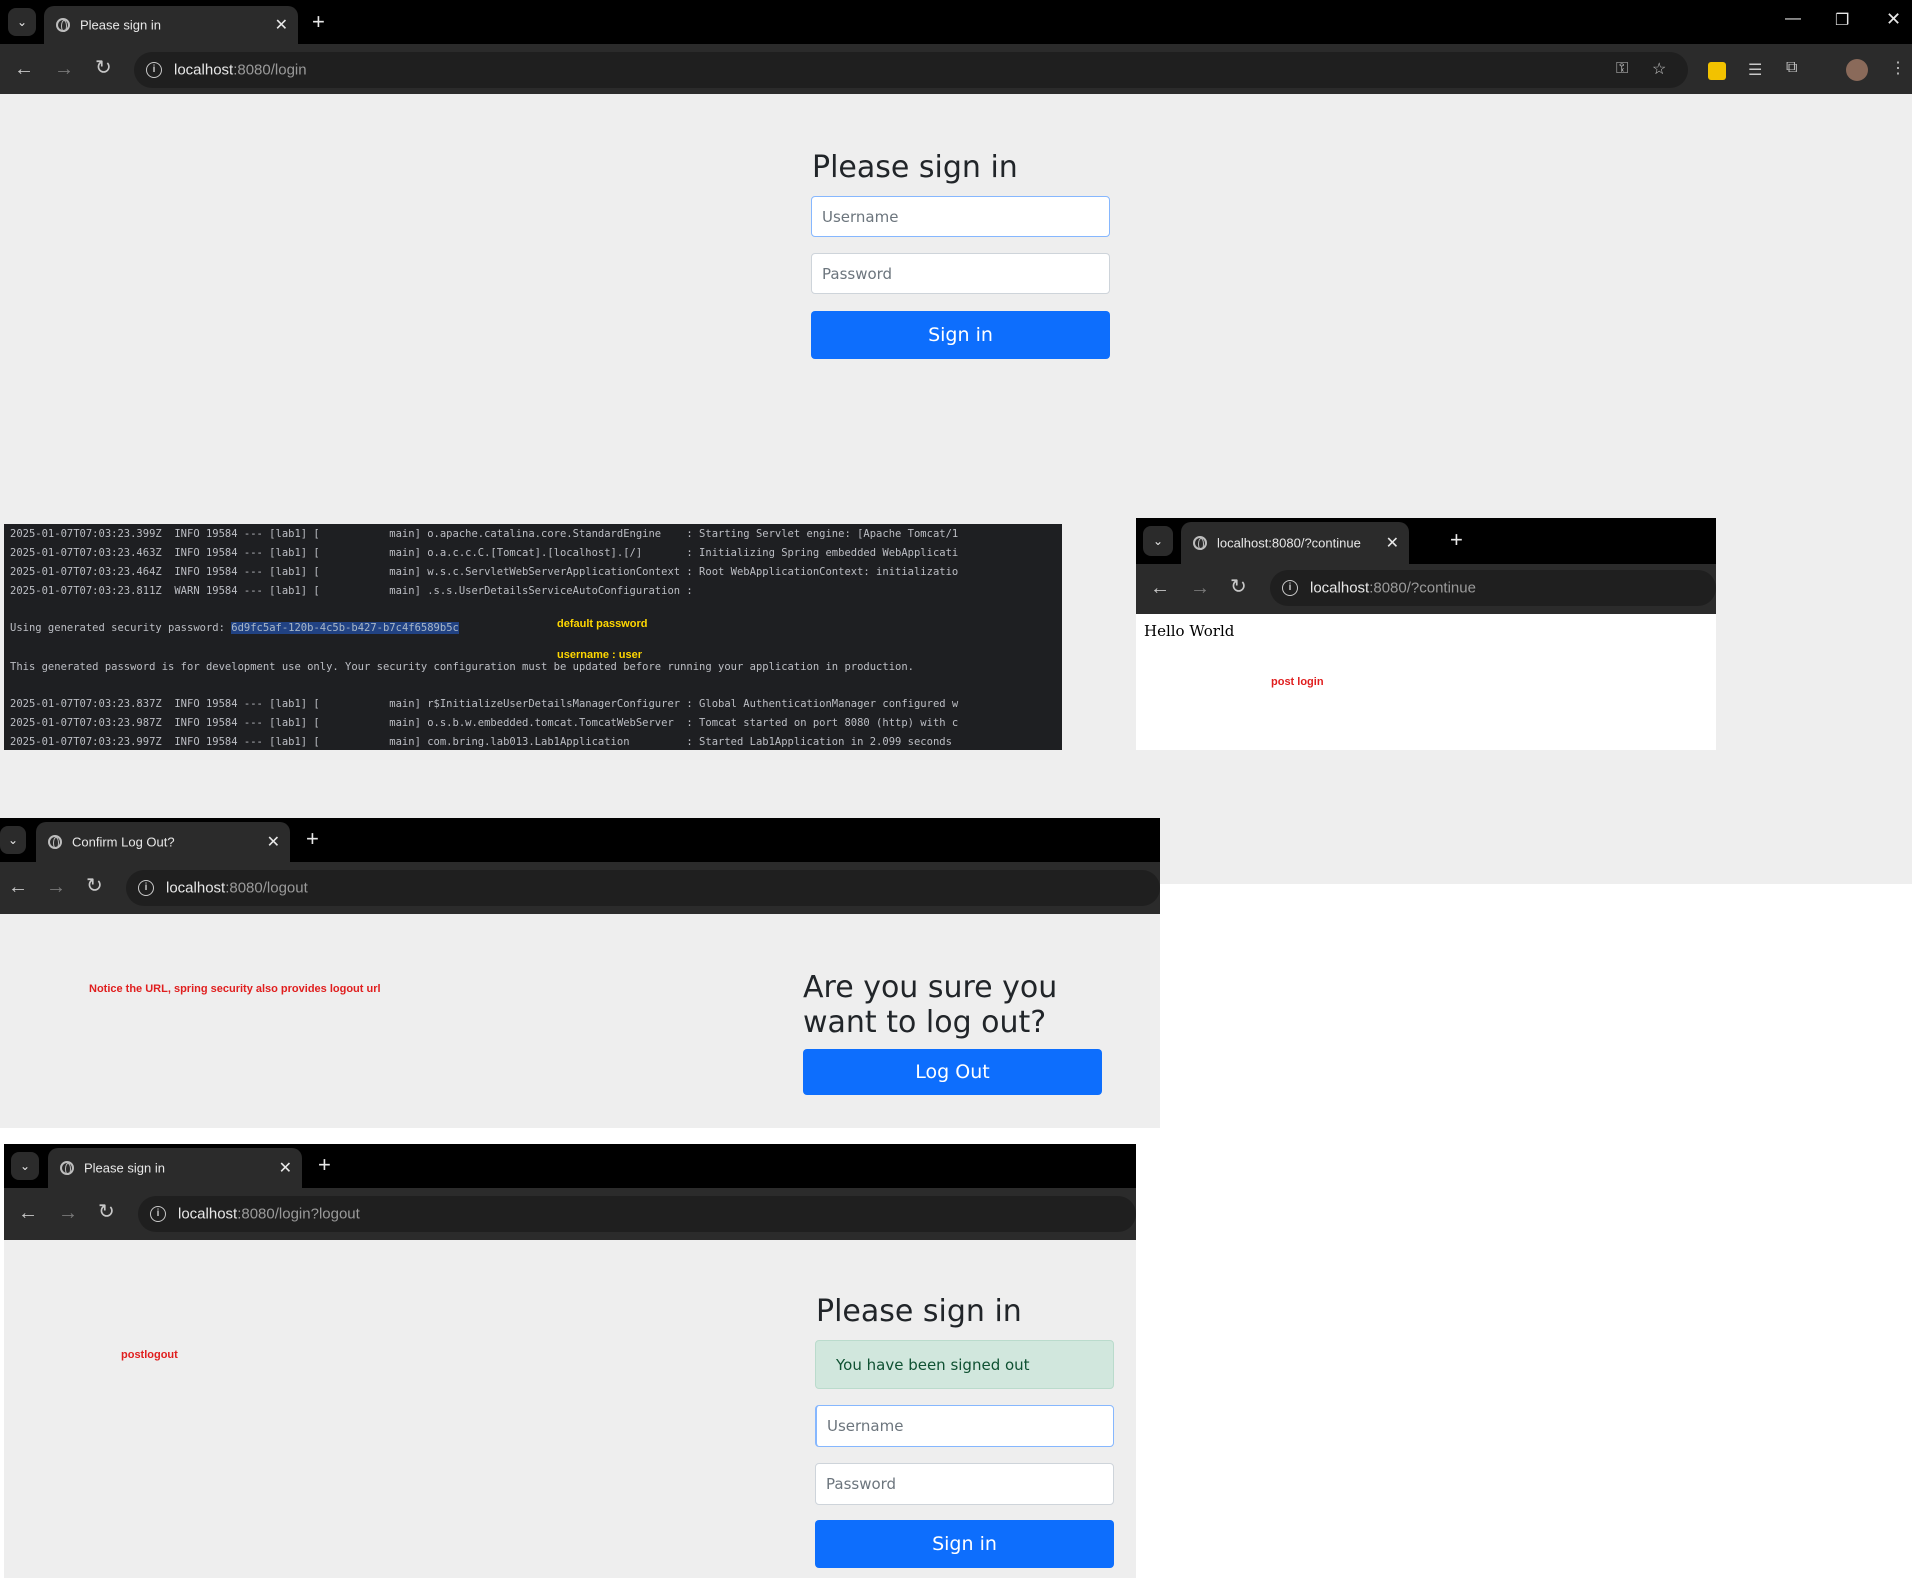 The image size is (1912, 1578). Describe the element at coordinates (1791, 68) in the screenshot. I see `extensions-puzzle-icon: ⧉` at that location.